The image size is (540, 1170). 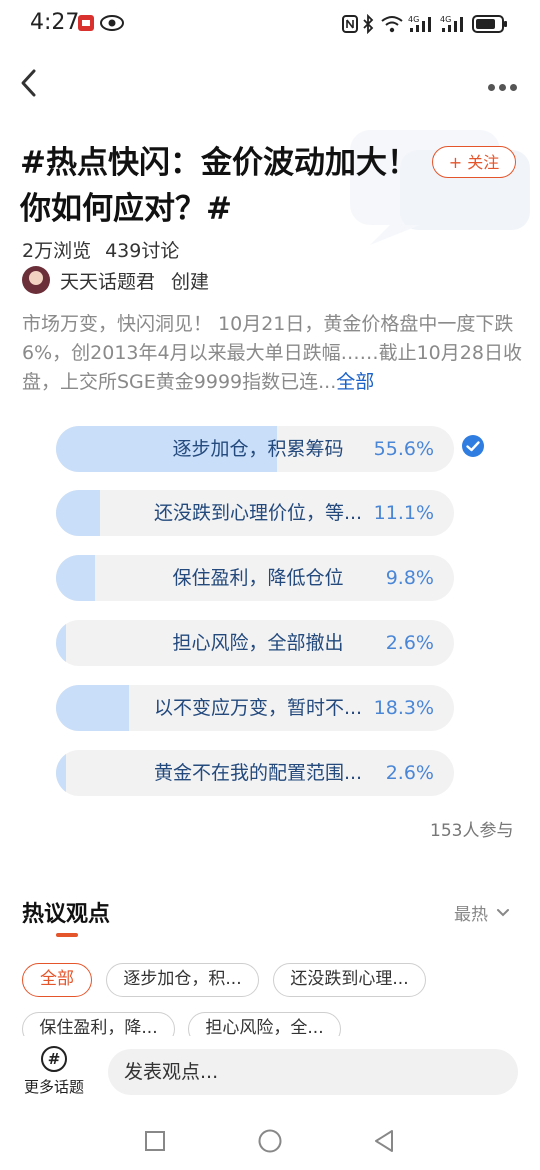 What do you see at coordinates (86, 23) in the screenshot?
I see `app-notification-icon` at bounding box center [86, 23].